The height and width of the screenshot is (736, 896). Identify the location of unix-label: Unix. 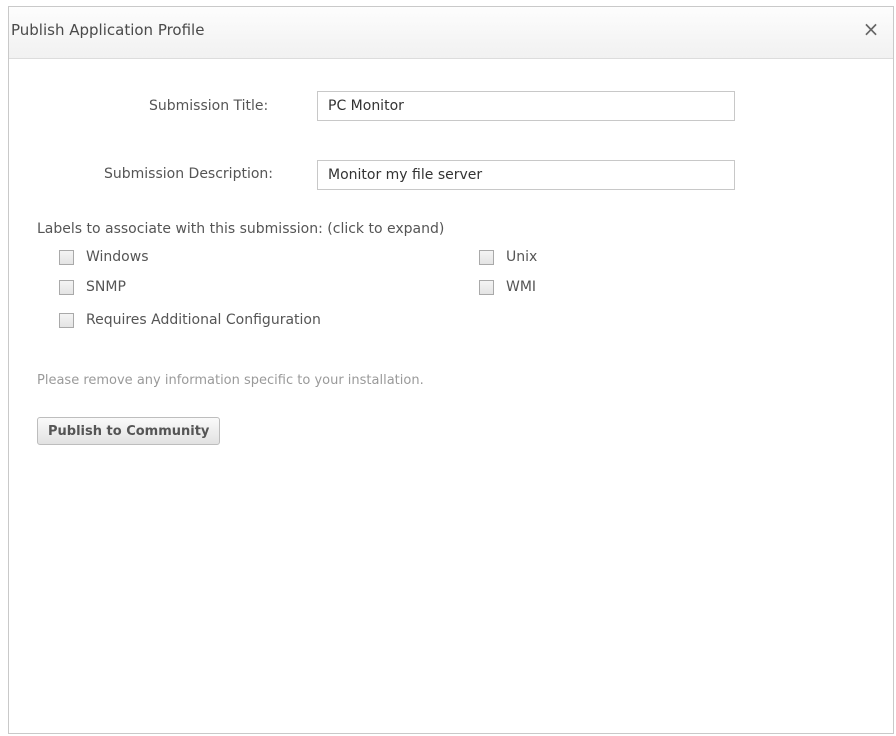
(522, 257).